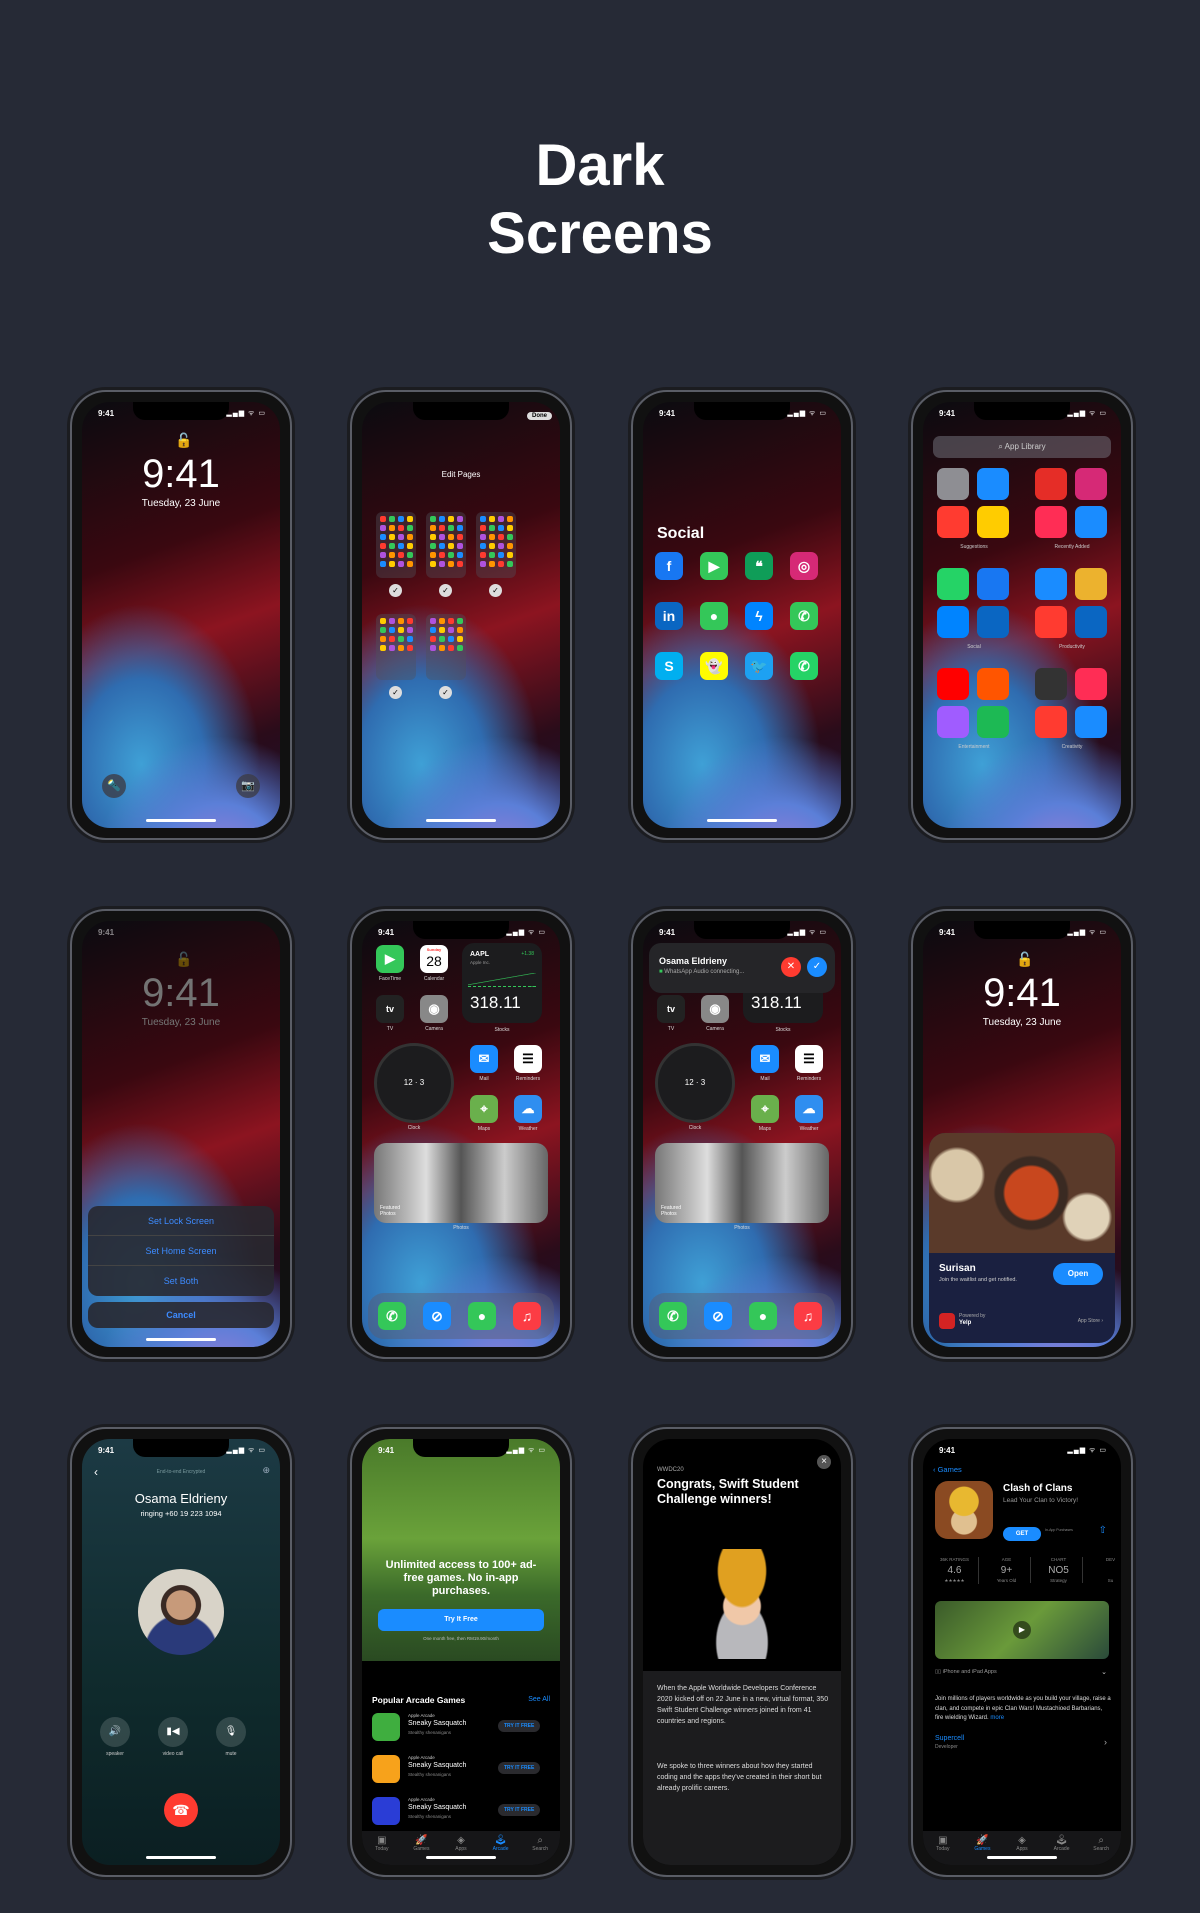  I want to click on hangouts-app-icon: ❝, so click(759, 566).